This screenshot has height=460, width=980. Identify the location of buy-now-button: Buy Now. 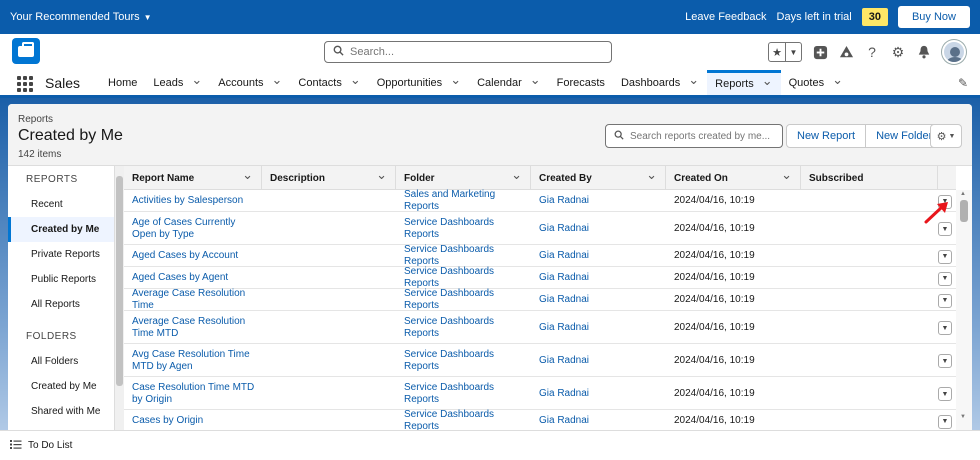
(933, 17).